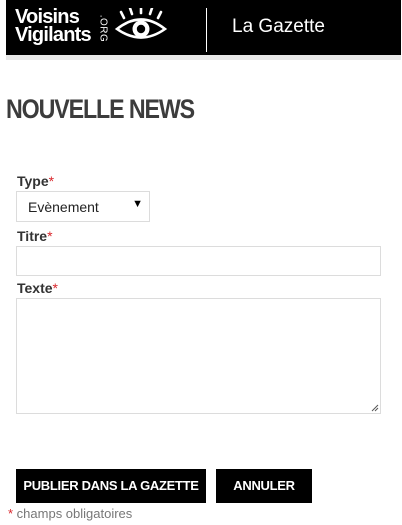  What do you see at coordinates (111, 486) in the screenshot?
I see `publish-button: PUBLIER DANS LA GAZETTE` at bounding box center [111, 486].